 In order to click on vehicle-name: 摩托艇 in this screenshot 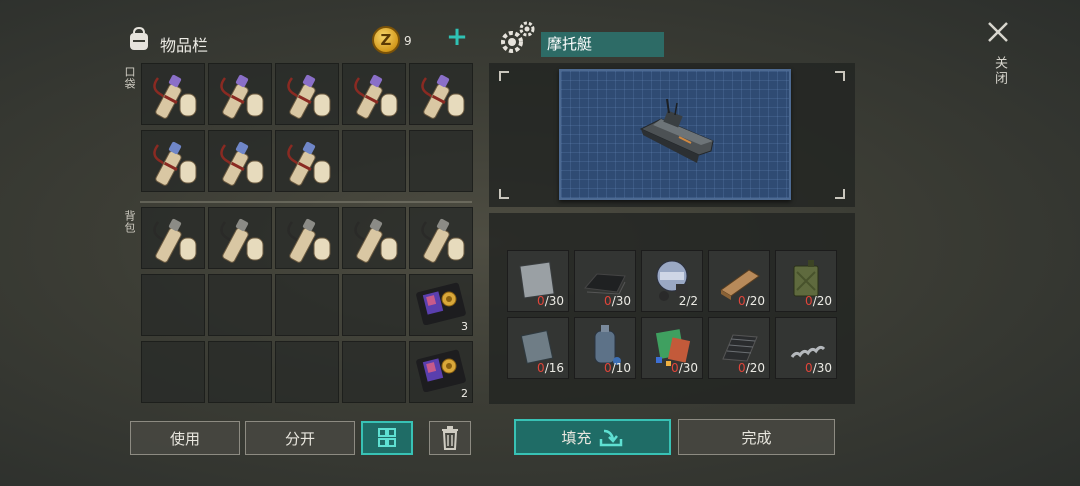, I will do `click(602, 44)`.